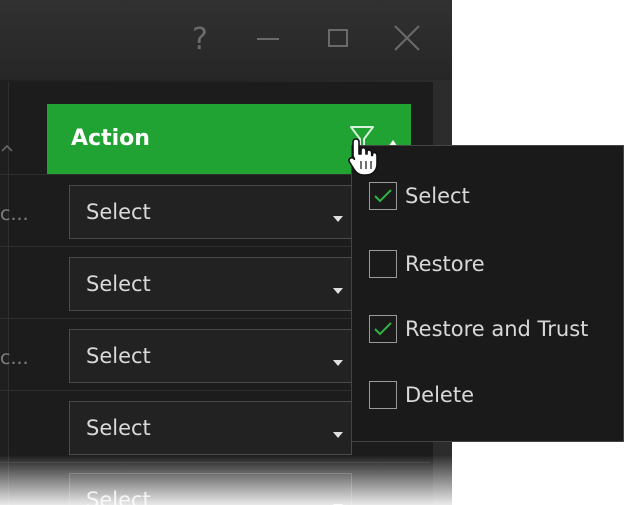 The height and width of the screenshot is (505, 624). What do you see at coordinates (226, 40) in the screenshot?
I see `title-bar: ?` at bounding box center [226, 40].